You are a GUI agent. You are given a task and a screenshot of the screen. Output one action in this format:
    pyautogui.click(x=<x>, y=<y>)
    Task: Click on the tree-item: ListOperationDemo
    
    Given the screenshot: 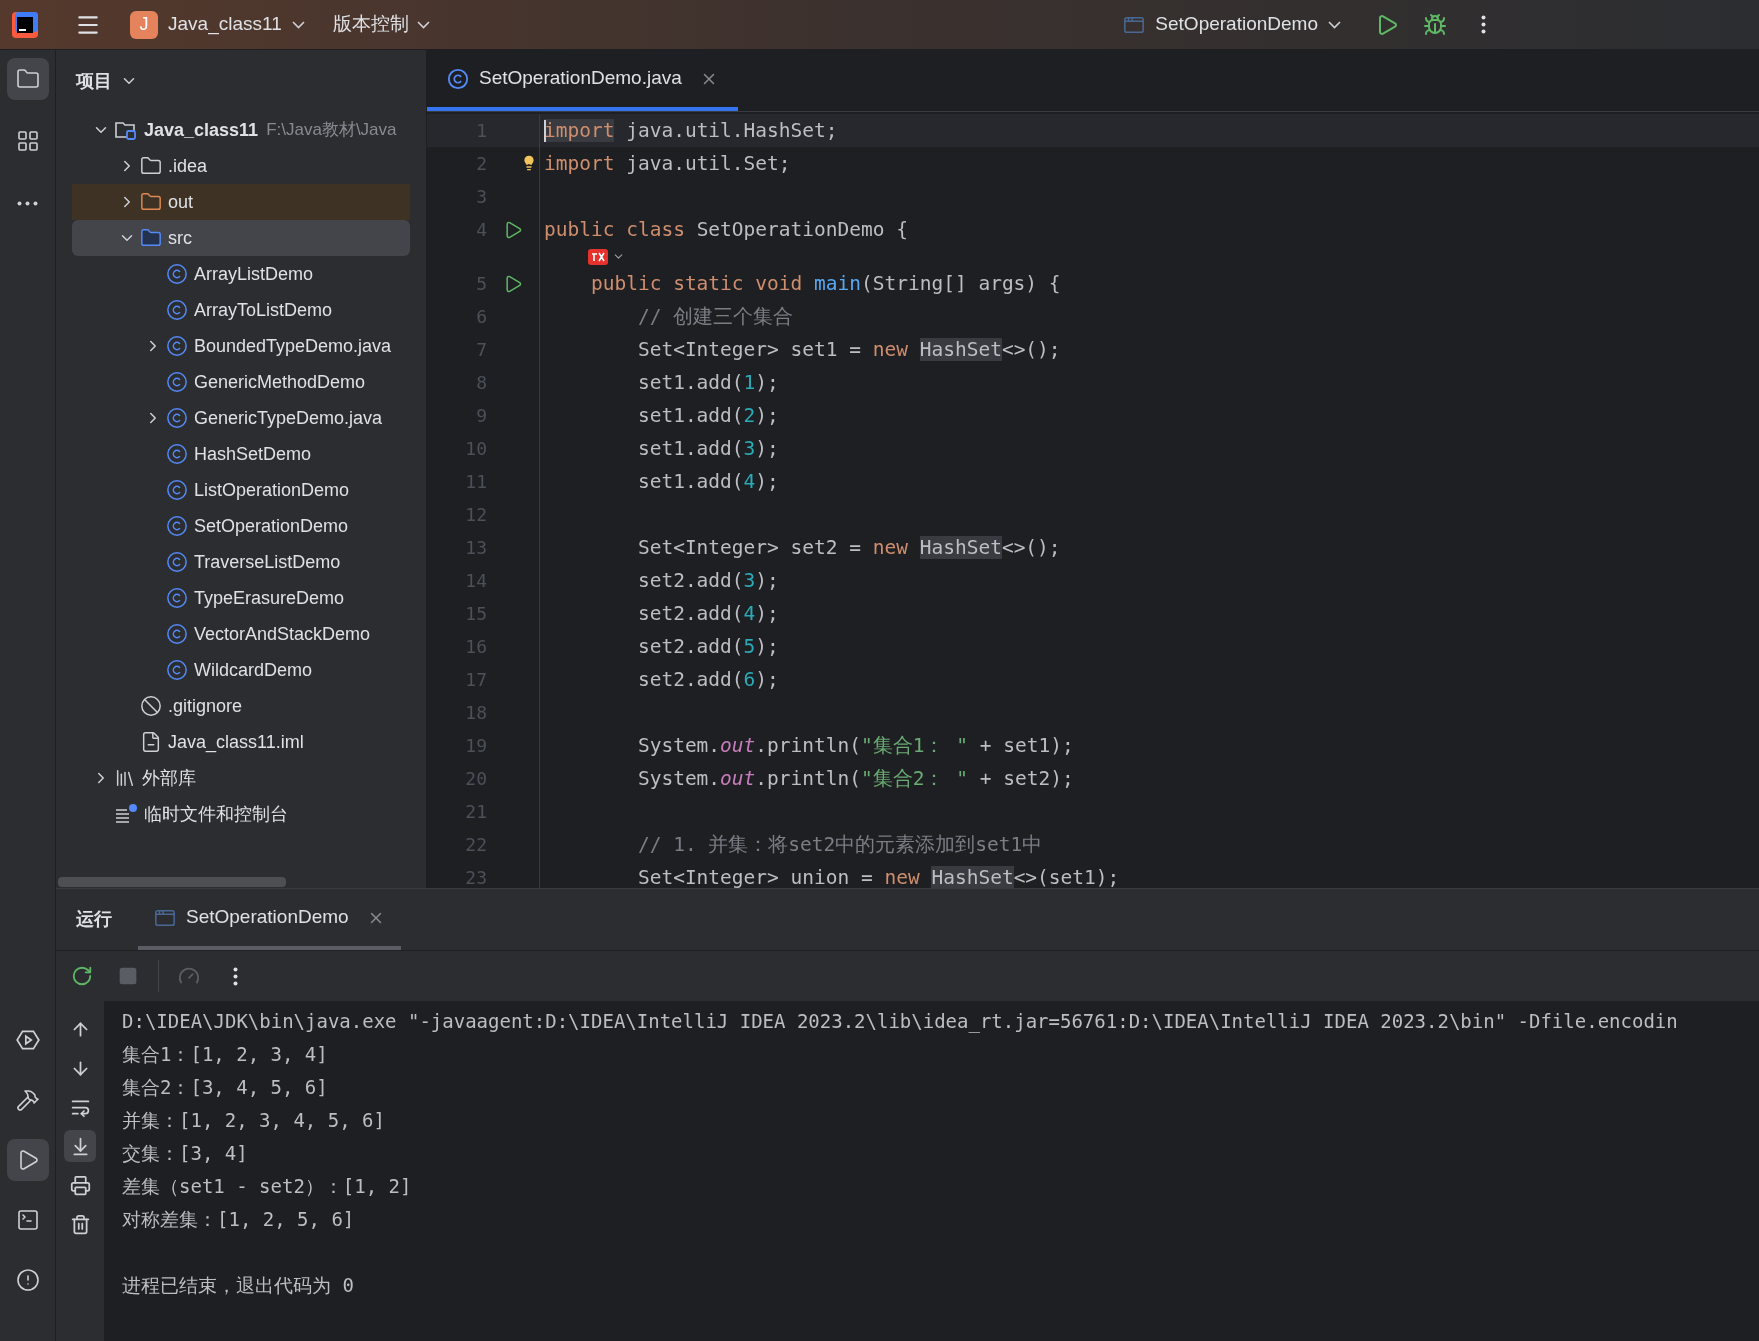 What is the action you would take?
    pyautogui.click(x=241, y=490)
    